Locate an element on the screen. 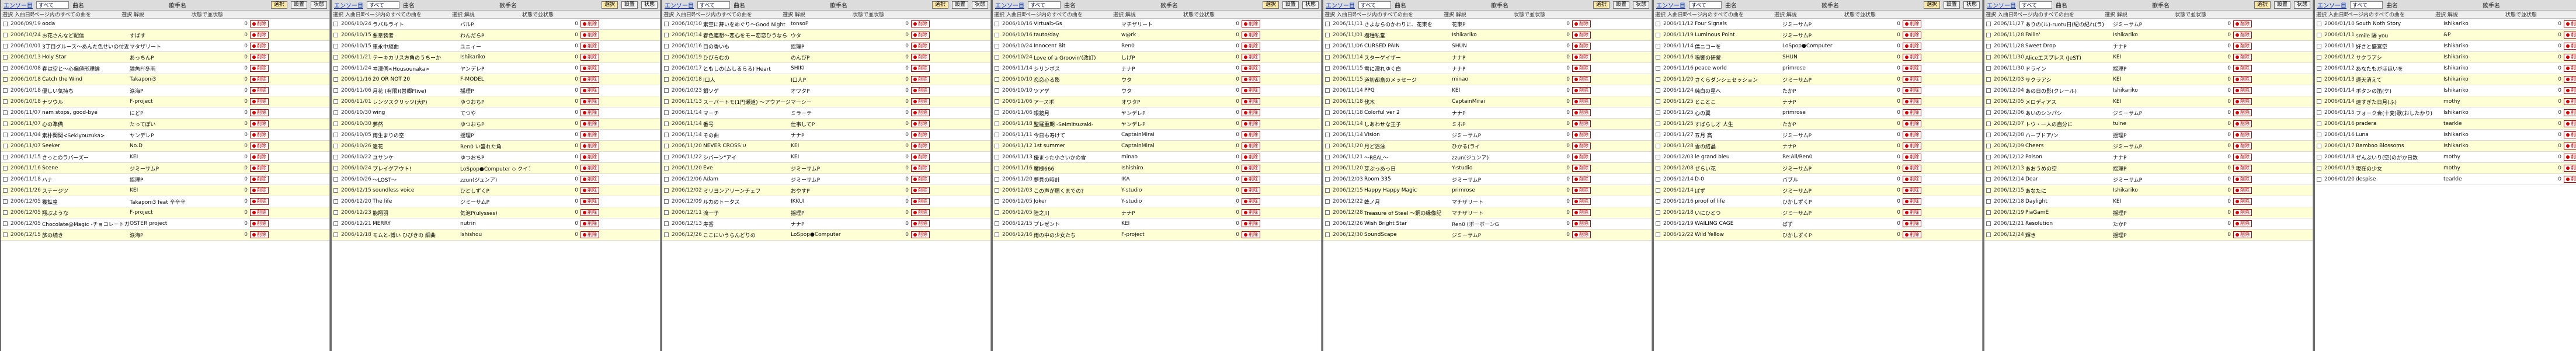 This screenshot has width=2576, height=351. table-row: 2006/12/11 流一子 揺理P 0 削除 is located at coordinates (826, 212).